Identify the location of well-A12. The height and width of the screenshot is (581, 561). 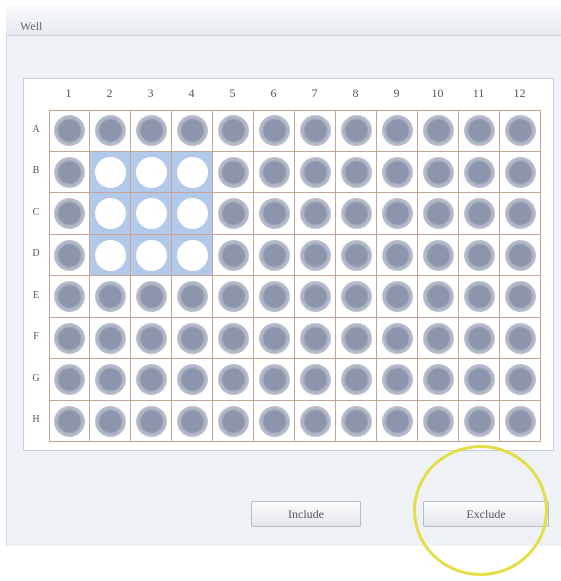
(520, 130).